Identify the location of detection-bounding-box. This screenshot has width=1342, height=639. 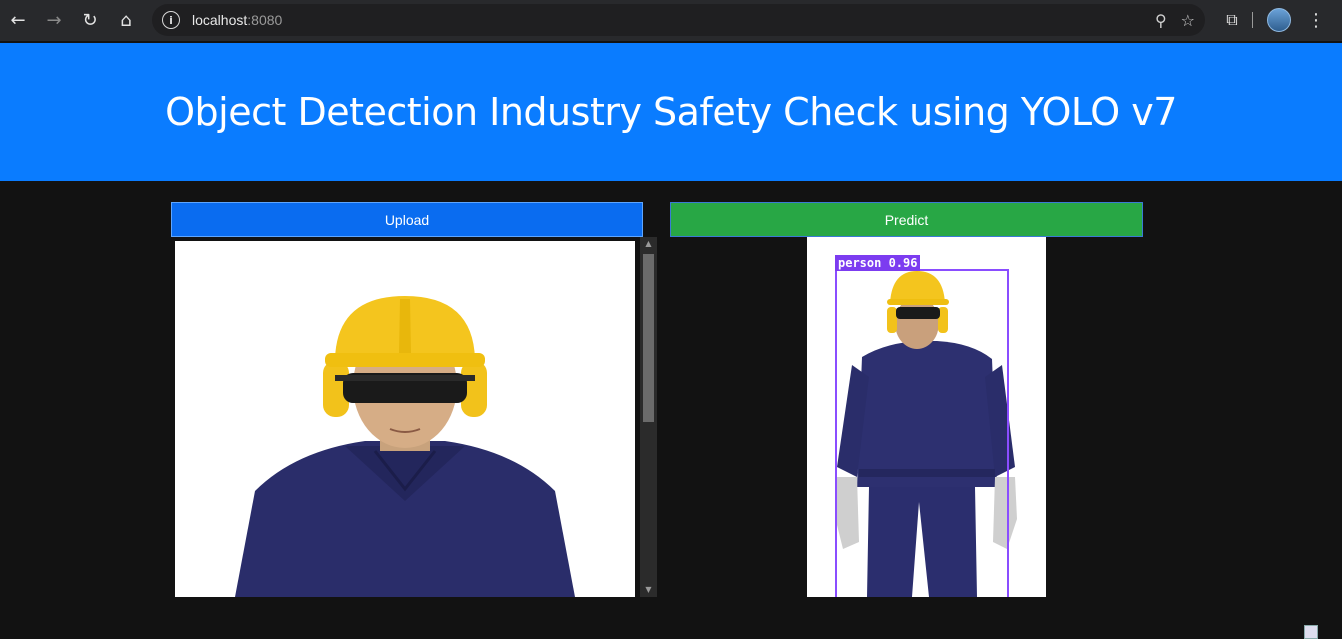
(922, 433).